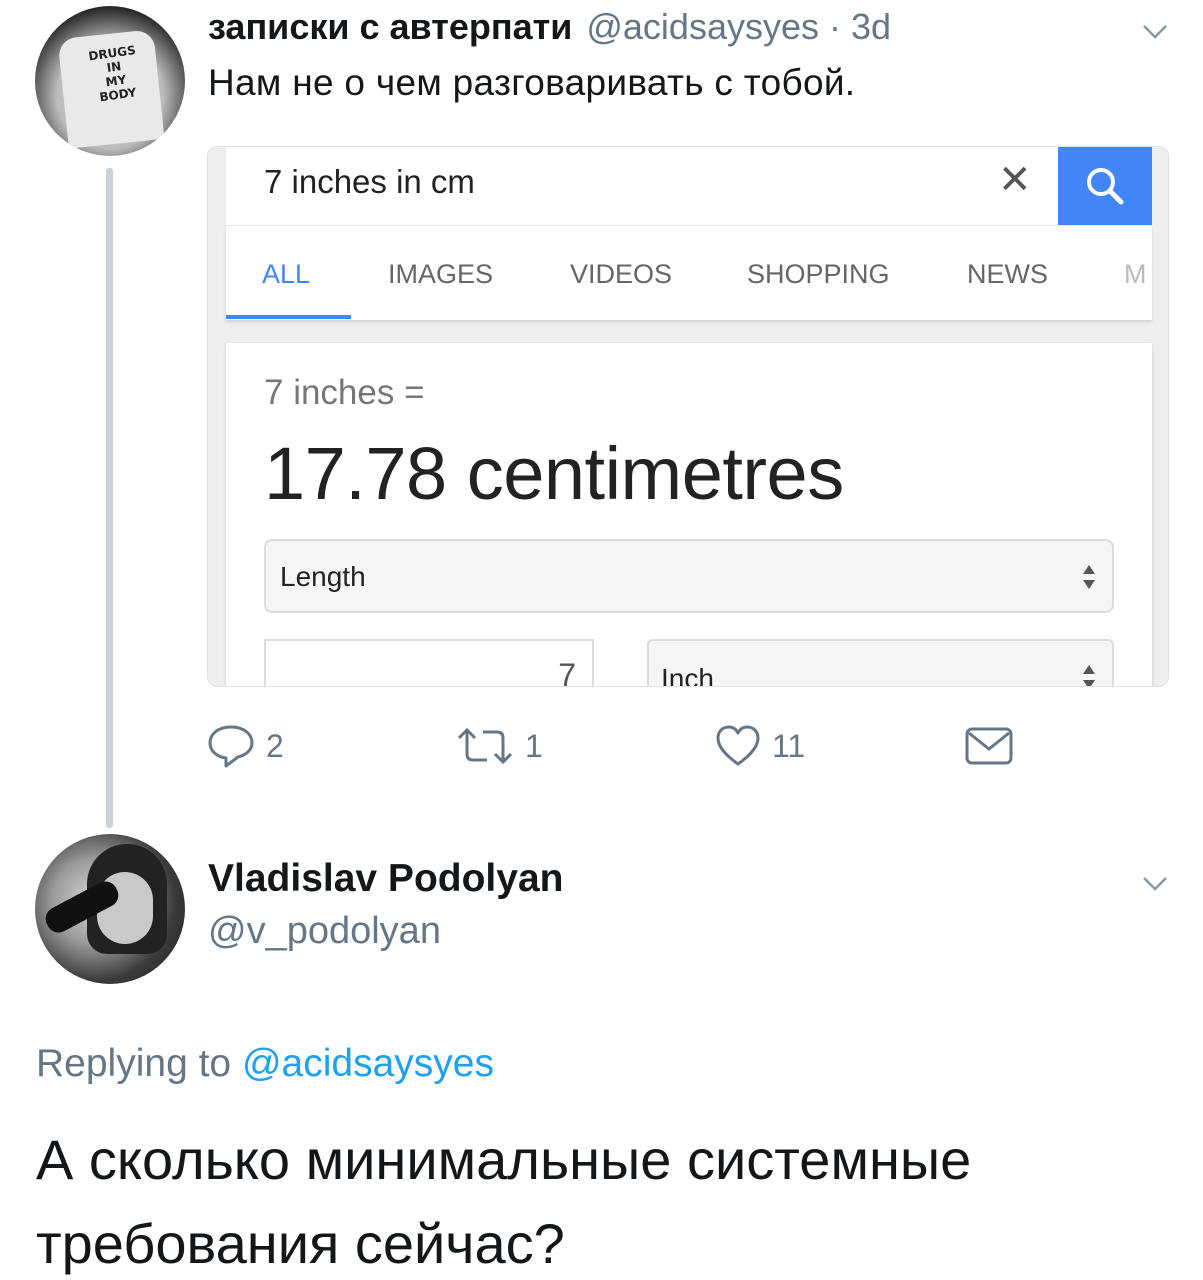 The height and width of the screenshot is (1280, 1203). I want to click on handle: @v_podolyan, so click(324, 931).